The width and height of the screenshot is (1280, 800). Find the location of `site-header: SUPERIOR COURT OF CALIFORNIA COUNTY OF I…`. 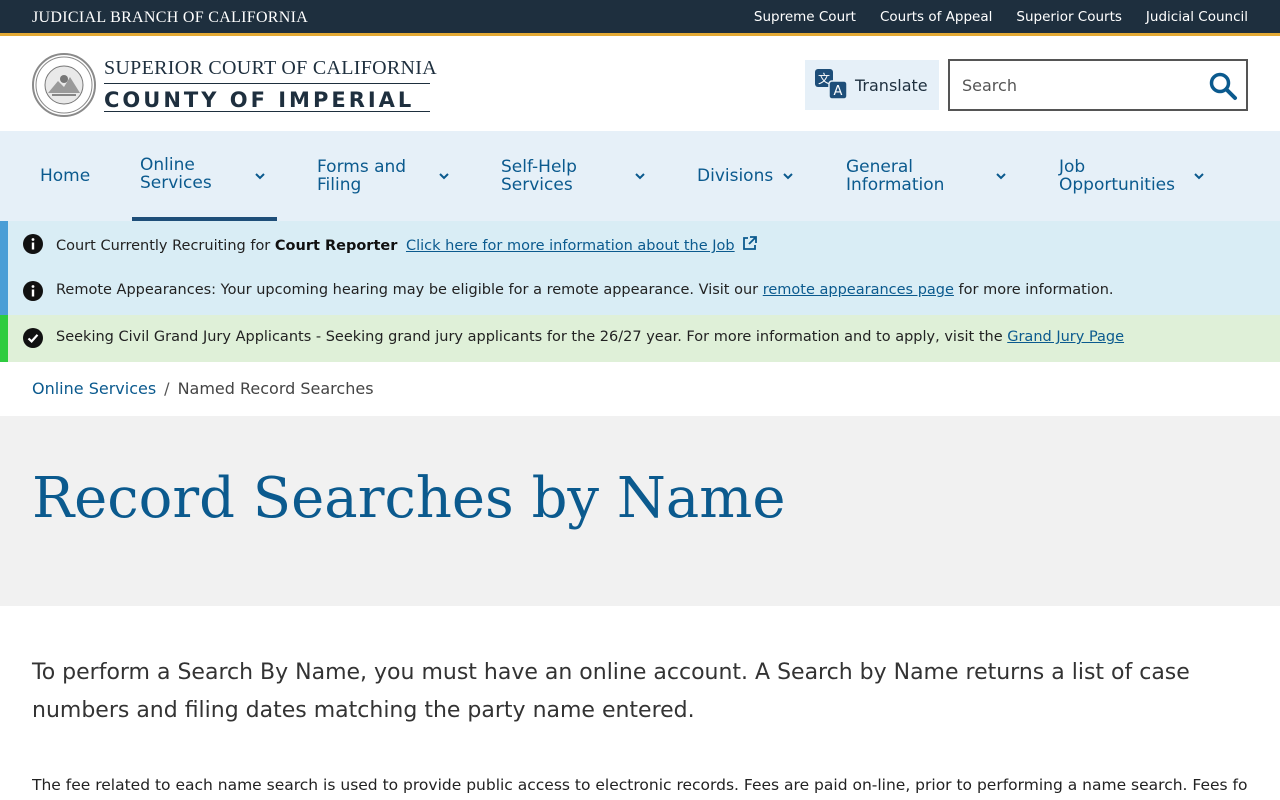

site-header: SUPERIOR COURT OF CALIFORNIA COUNTY OF I… is located at coordinates (640, 85).